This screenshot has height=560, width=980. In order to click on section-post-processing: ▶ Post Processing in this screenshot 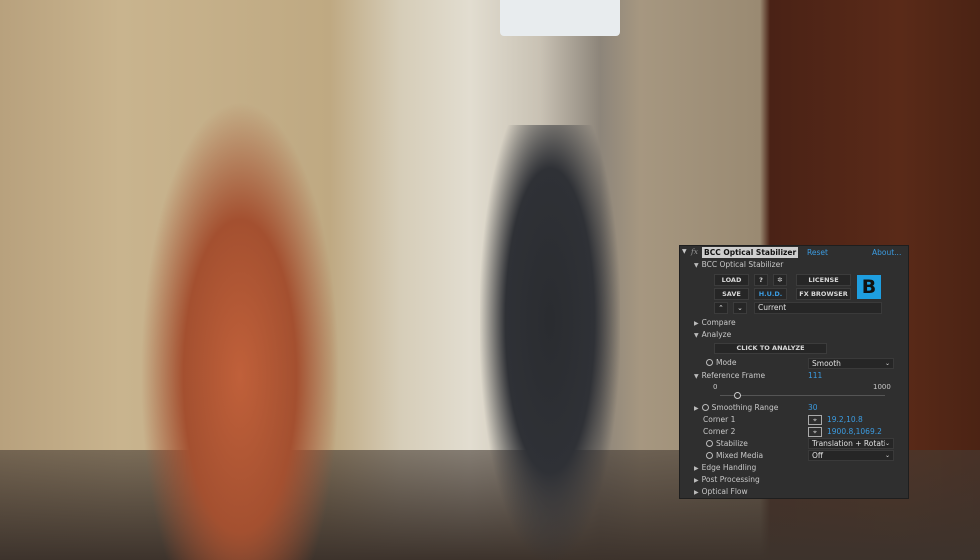, I will do `click(727, 479)`.